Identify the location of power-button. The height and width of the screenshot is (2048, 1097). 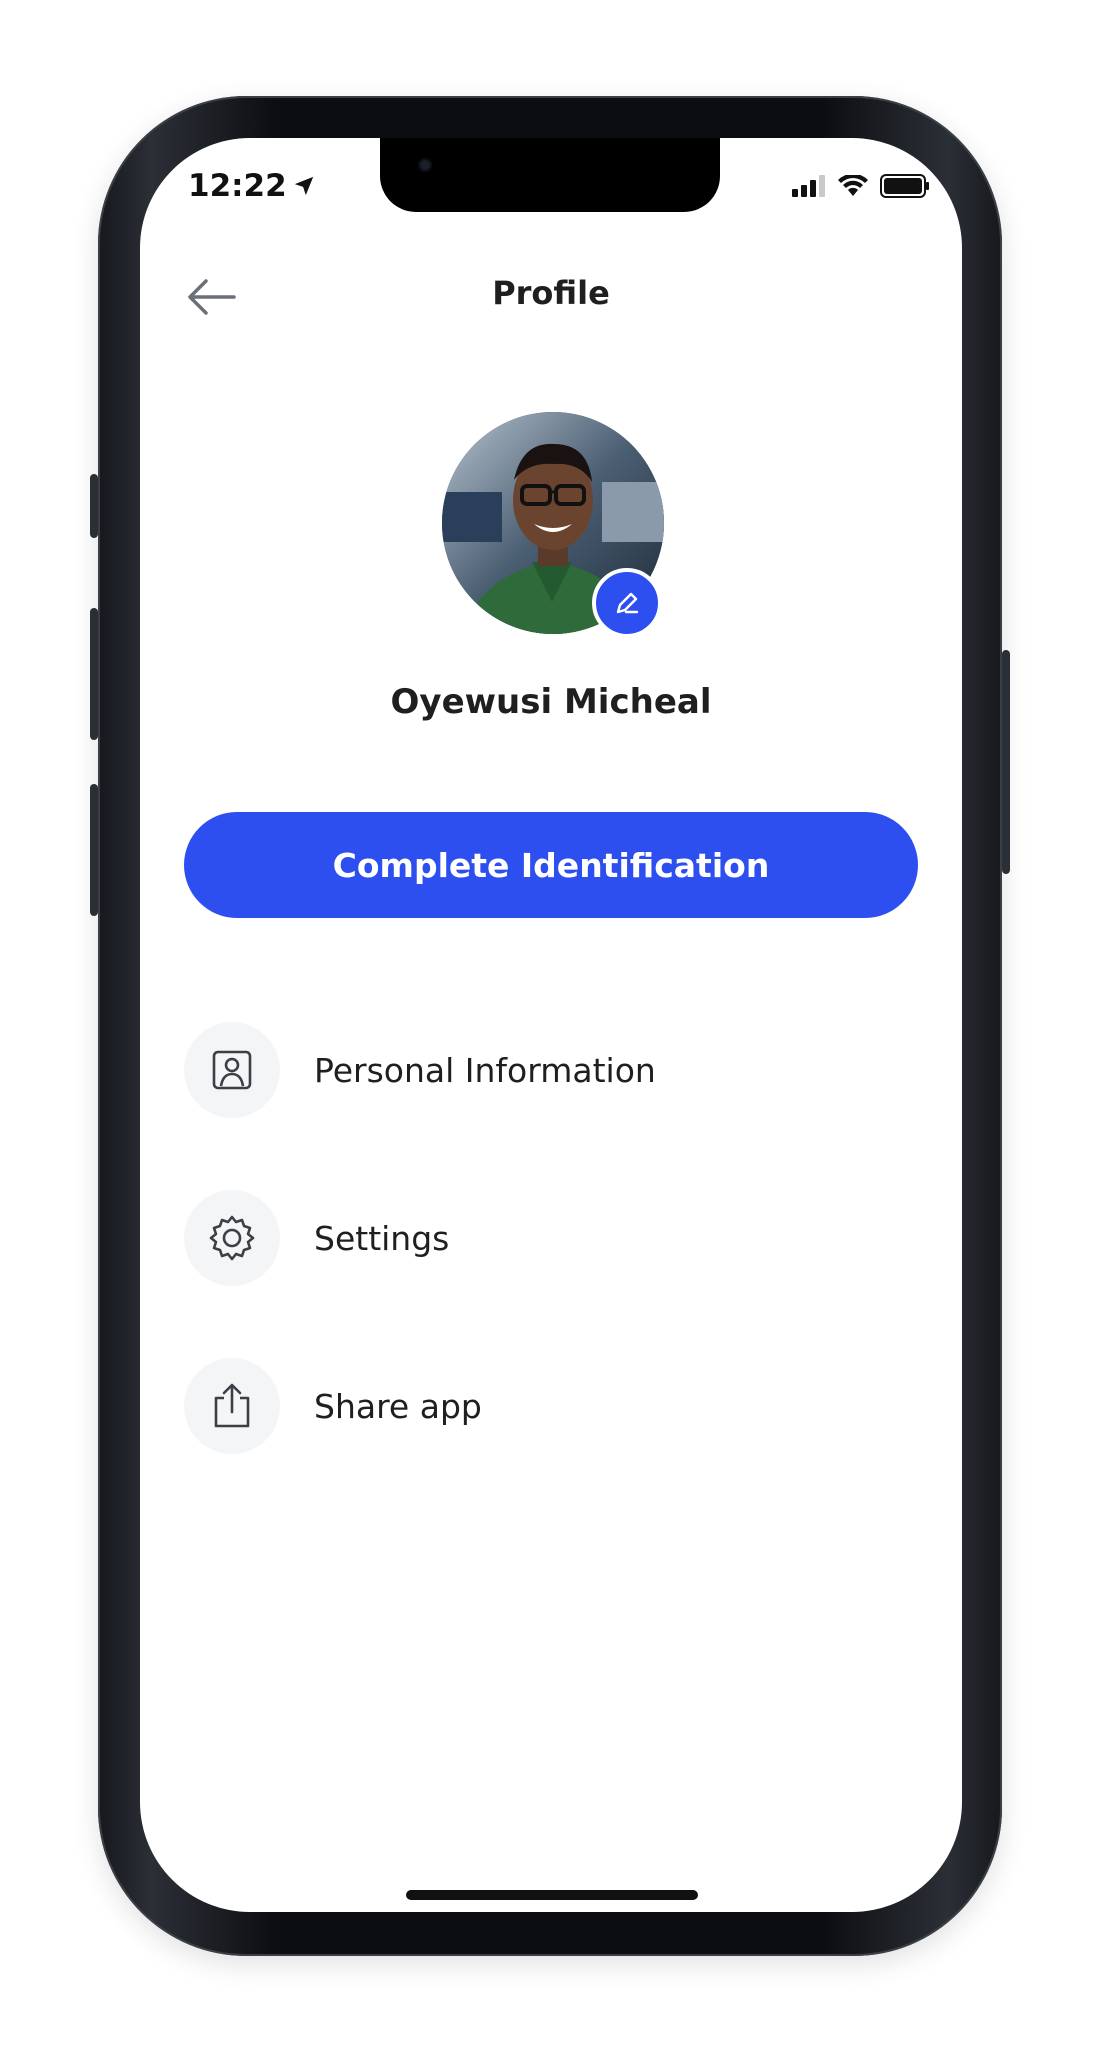
(1006, 762).